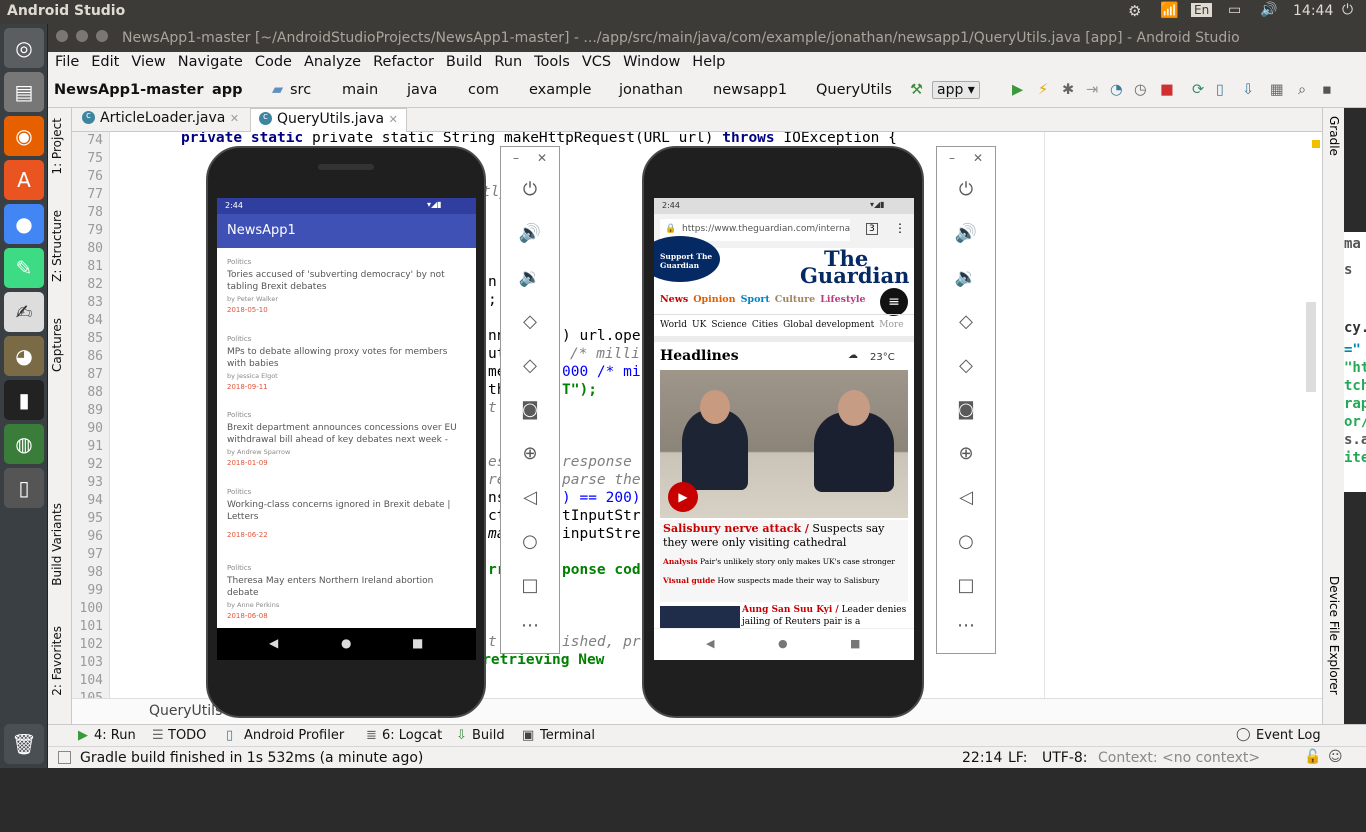 The width and height of the screenshot is (1366, 832). What do you see at coordinates (24, 136) in the screenshot?
I see `firefox-icon: ◉` at bounding box center [24, 136].